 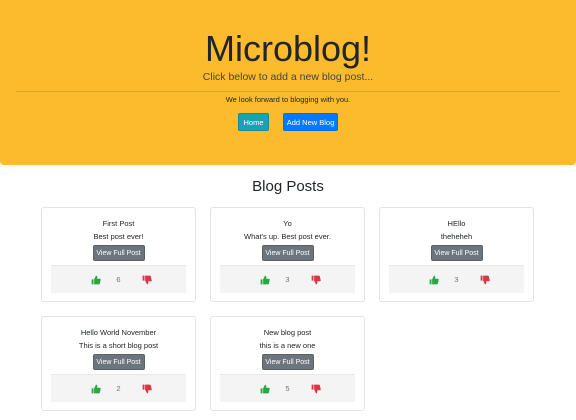 I want to click on header-welcome-text: We look forward to blogging with you., so click(x=288, y=99).